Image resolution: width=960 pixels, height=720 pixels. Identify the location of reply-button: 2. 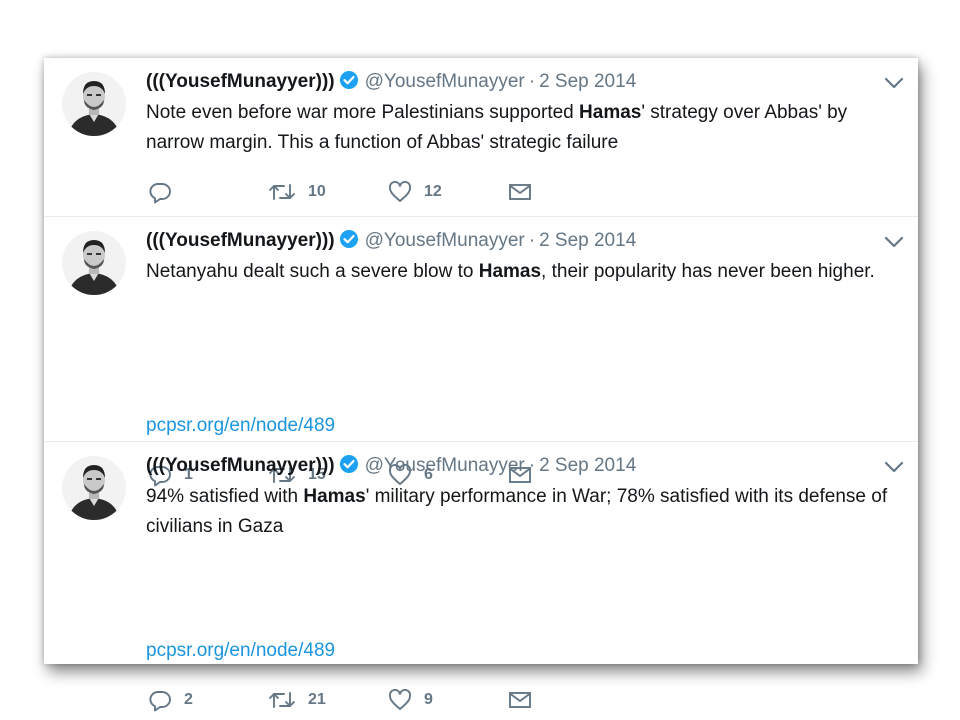
(170, 700).